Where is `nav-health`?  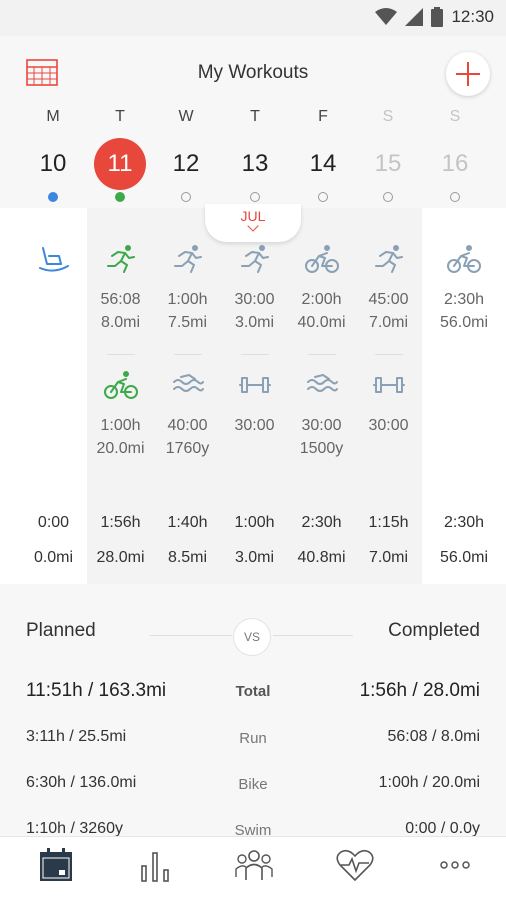 nav-health is located at coordinates (355, 869).